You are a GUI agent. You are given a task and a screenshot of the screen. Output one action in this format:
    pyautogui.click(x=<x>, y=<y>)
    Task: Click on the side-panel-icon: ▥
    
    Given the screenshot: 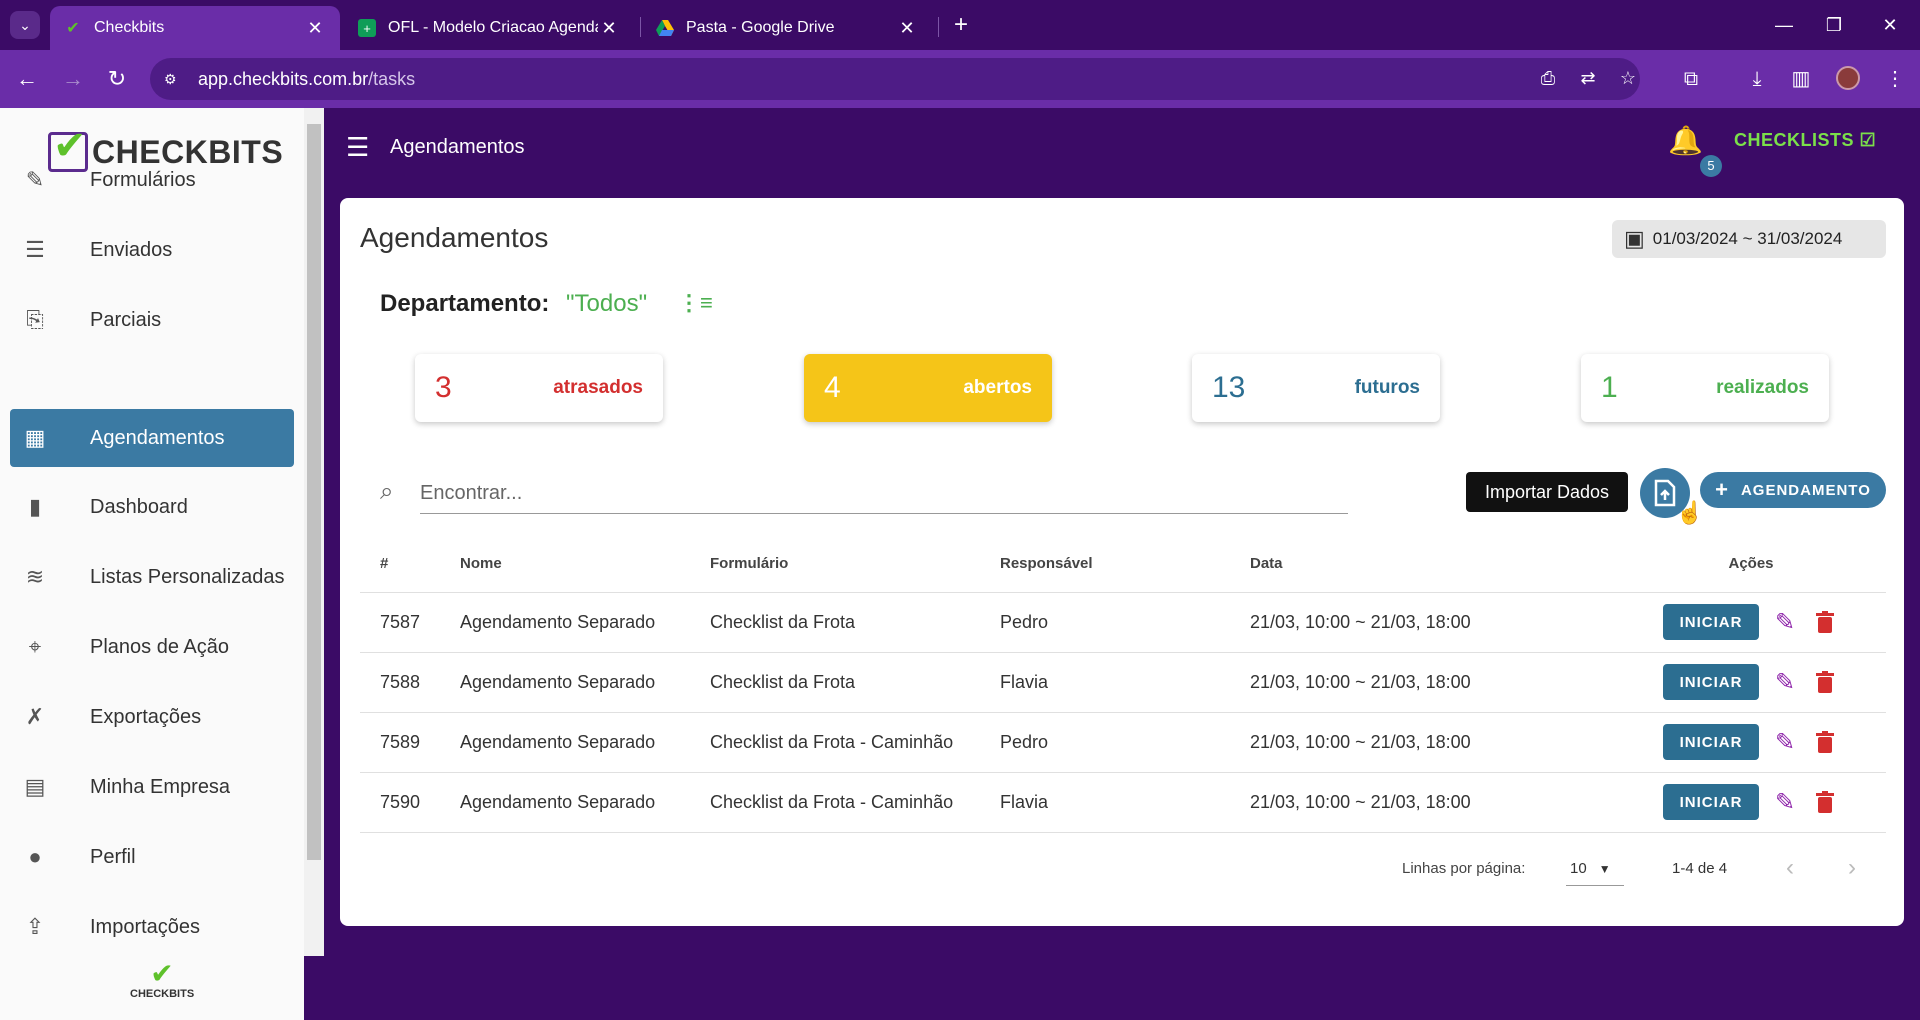 What is the action you would take?
    pyautogui.click(x=1801, y=79)
    